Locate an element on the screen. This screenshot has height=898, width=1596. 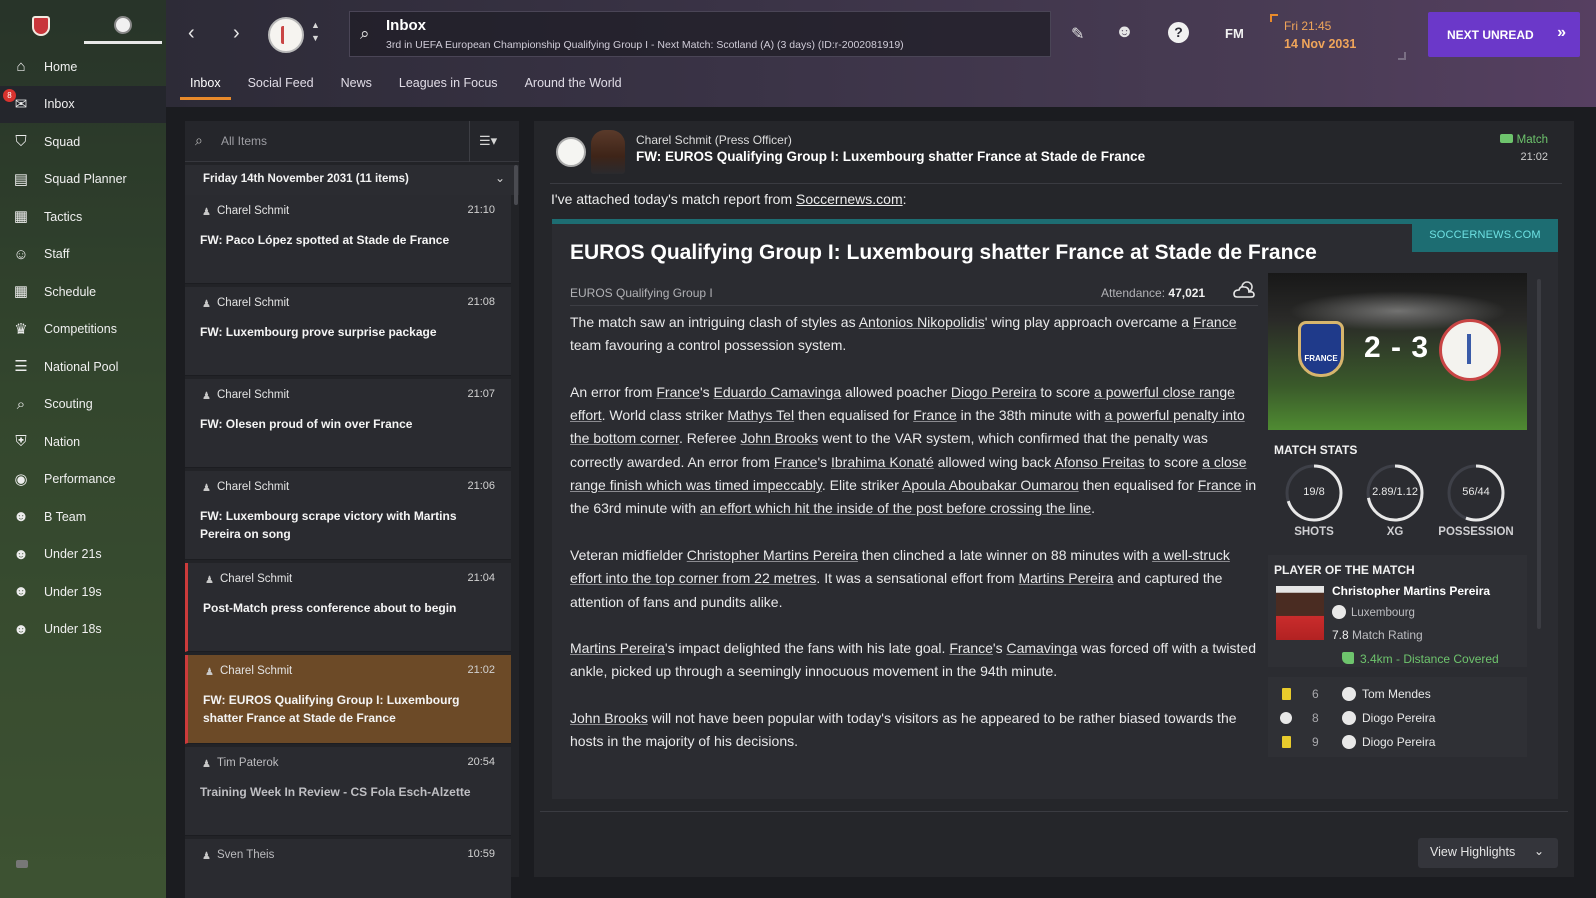
club-badge-icon is located at coordinates (41, 26).